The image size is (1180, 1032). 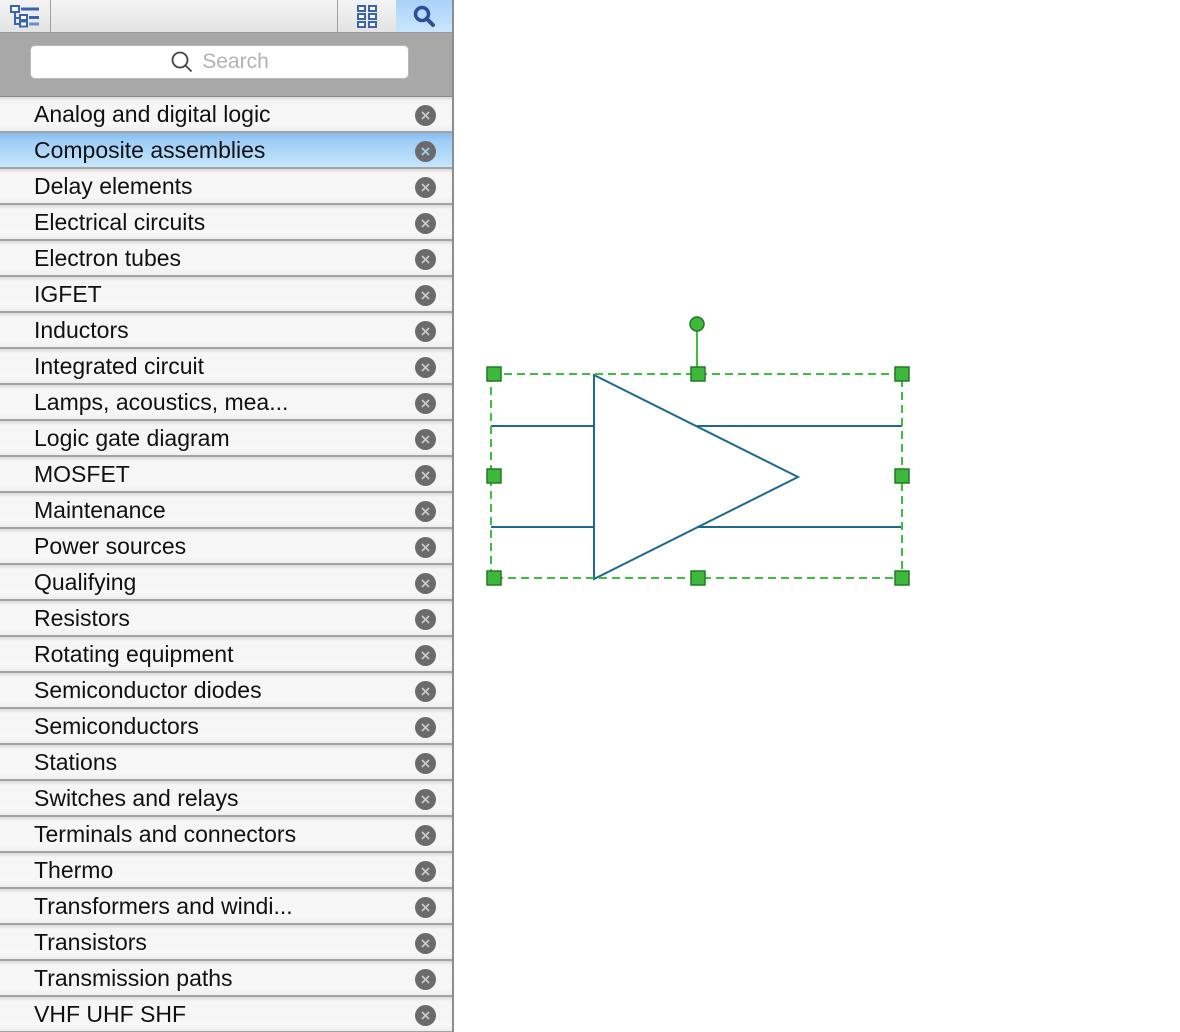 I want to click on grid-icon, so click(x=367, y=16).